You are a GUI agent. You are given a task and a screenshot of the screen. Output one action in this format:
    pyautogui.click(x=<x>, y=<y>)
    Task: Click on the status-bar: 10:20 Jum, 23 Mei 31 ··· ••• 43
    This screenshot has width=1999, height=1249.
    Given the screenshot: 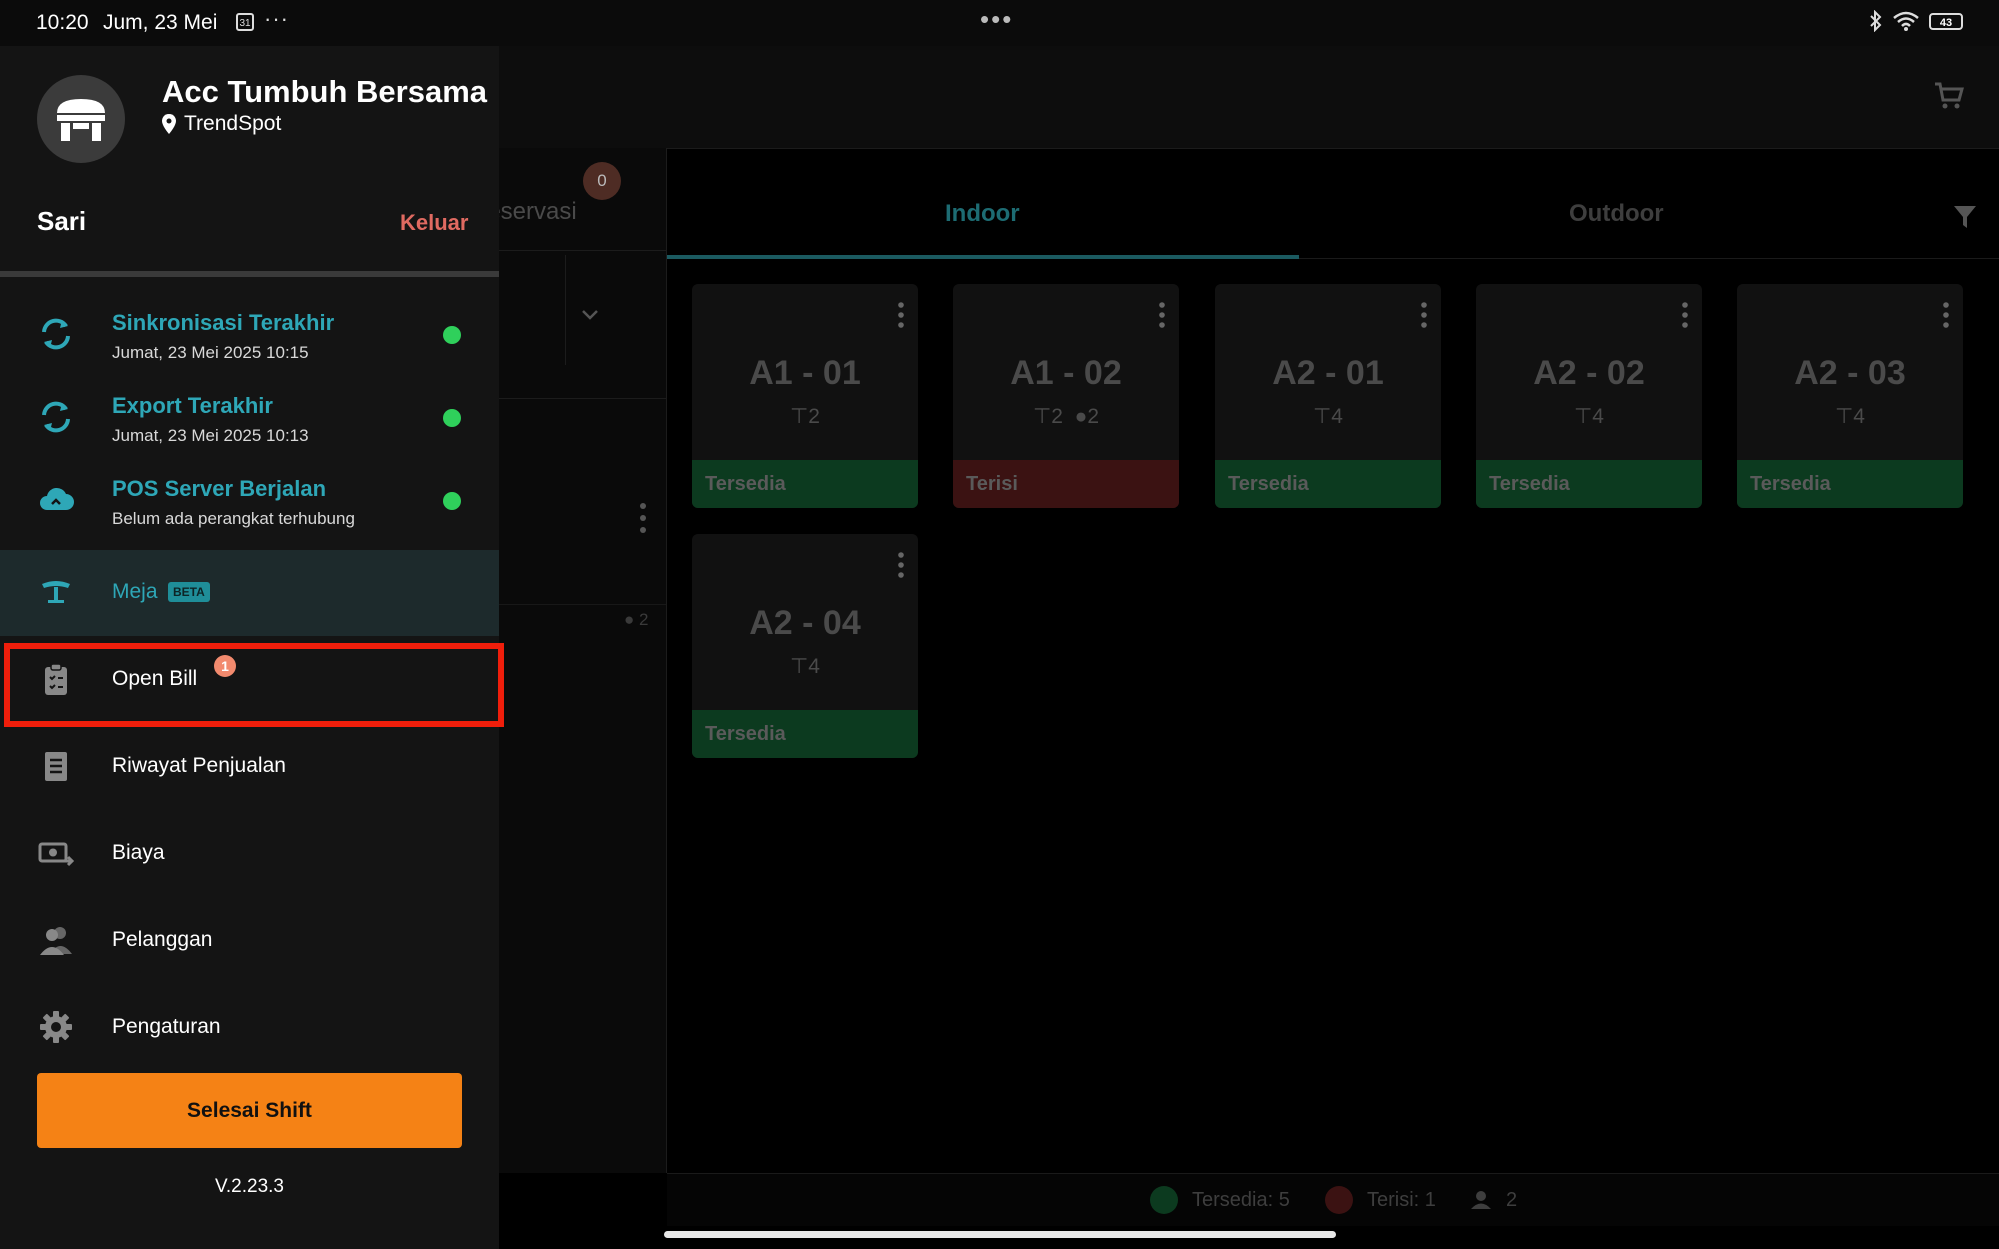 What is the action you would take?
    pyautogui.click(x=999, y=23)
    